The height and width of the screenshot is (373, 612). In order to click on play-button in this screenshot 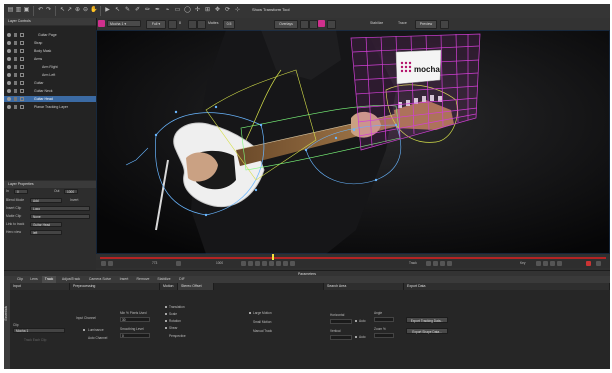, I will do `click(278, 263)`.